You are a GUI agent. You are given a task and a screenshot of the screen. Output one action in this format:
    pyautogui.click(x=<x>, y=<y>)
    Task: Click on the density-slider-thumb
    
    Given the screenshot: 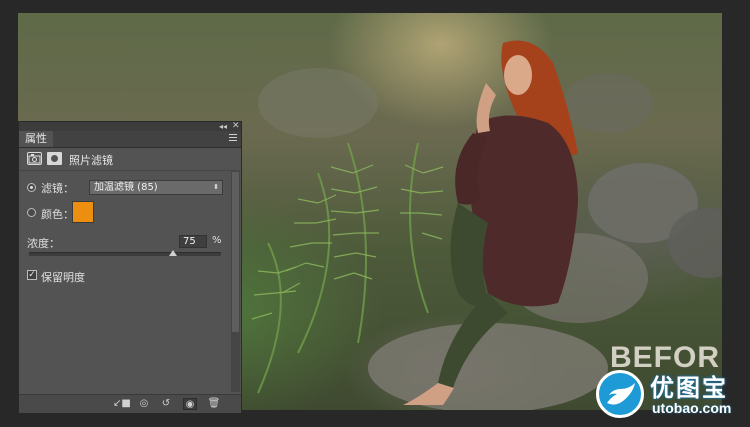 What is the action you would take?
    pyautogui.click(x=173, y=253)
    